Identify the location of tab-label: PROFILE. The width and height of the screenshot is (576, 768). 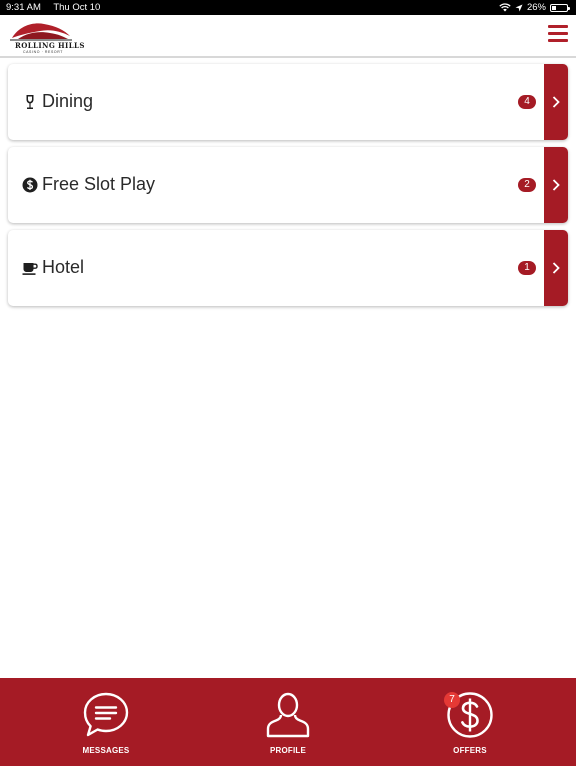
(288, 750).